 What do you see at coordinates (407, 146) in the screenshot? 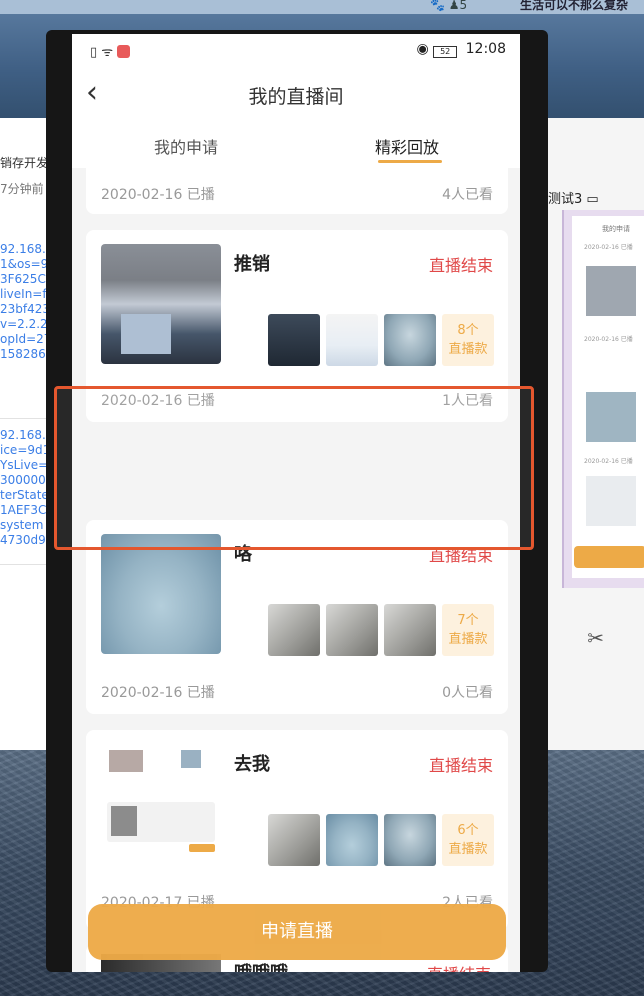
I see `tab-replays: 精彩回放` at bounding box center [407, 146].